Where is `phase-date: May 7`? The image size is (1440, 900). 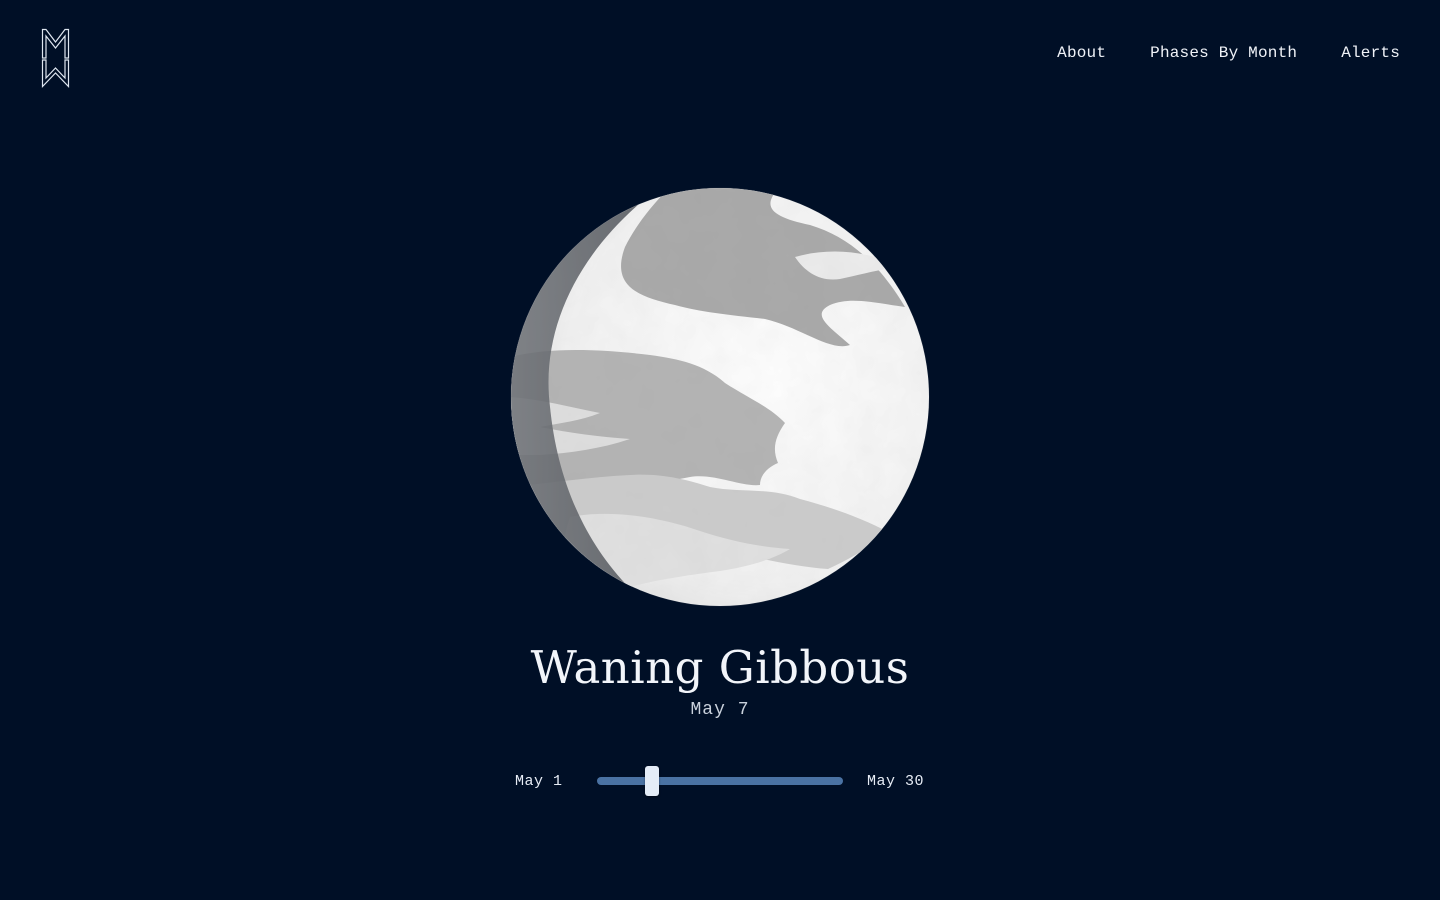 phase-date: May 7 is located at coordinates (720, 710).